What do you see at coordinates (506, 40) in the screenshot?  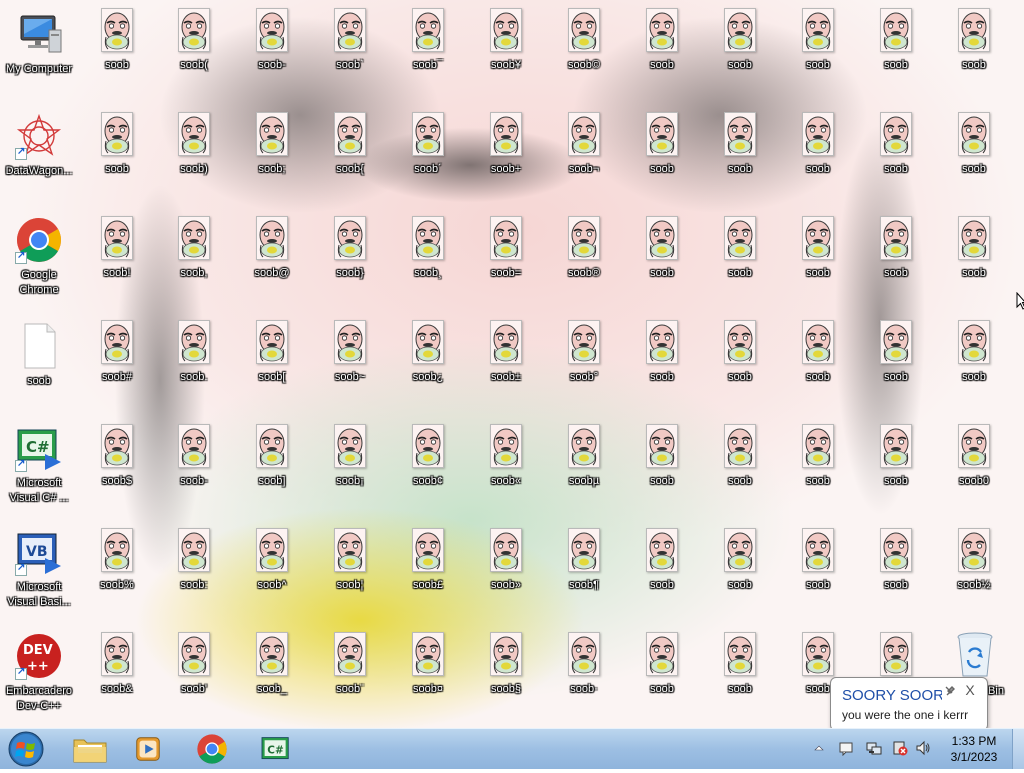 I see `desktop-icon-soob: soob¥` at bounding box center [506, 40].